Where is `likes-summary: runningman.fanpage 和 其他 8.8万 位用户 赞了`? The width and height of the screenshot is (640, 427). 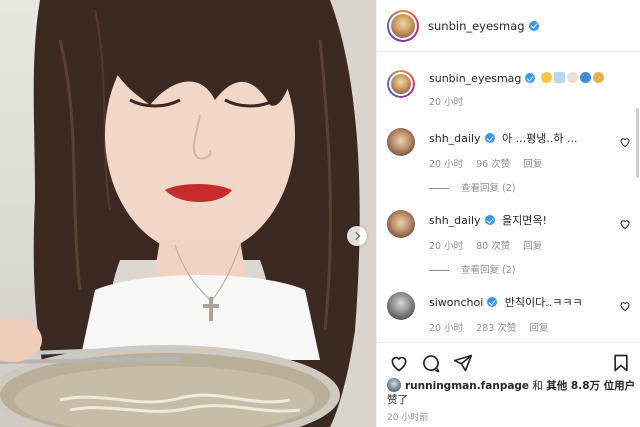 likes-summary: runningman.fanpage 和 其他 8.8万 位用户 赞了 is located at coordinates (512, 392).